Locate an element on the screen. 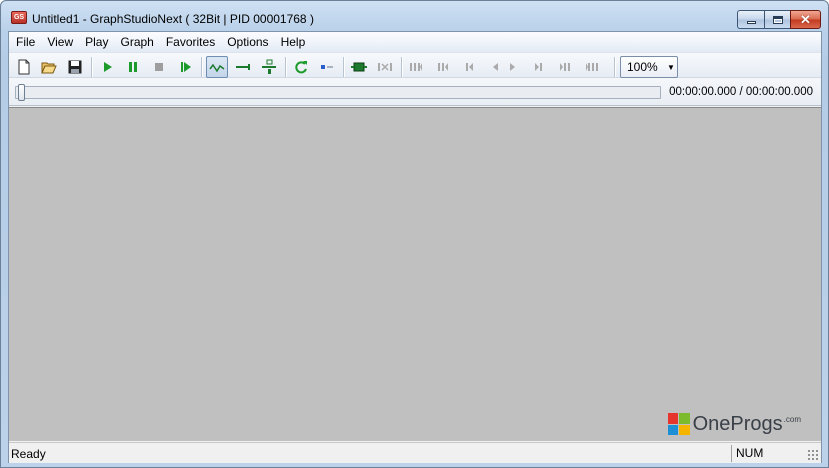 This screenshot has width=829, height=468. zoom-dropdown: 100% ▼ is located at coordinates (649, 67).